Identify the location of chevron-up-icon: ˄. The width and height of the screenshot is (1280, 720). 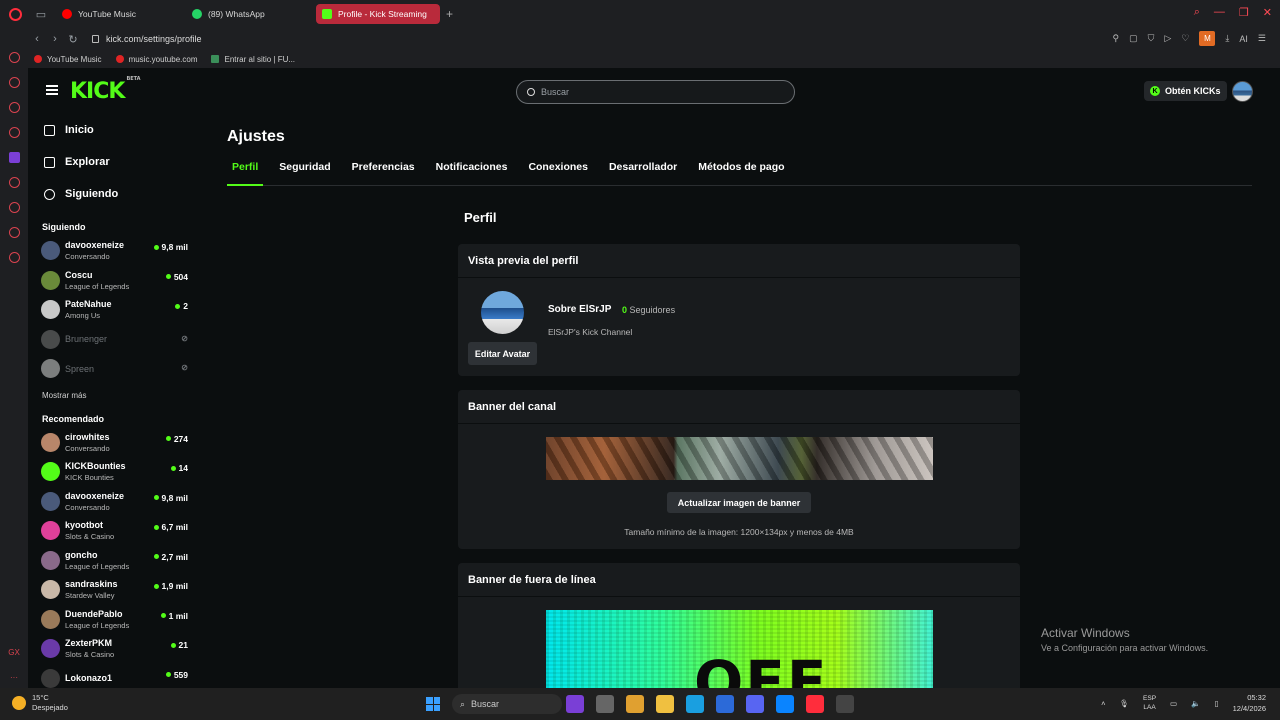
(1103, 703).